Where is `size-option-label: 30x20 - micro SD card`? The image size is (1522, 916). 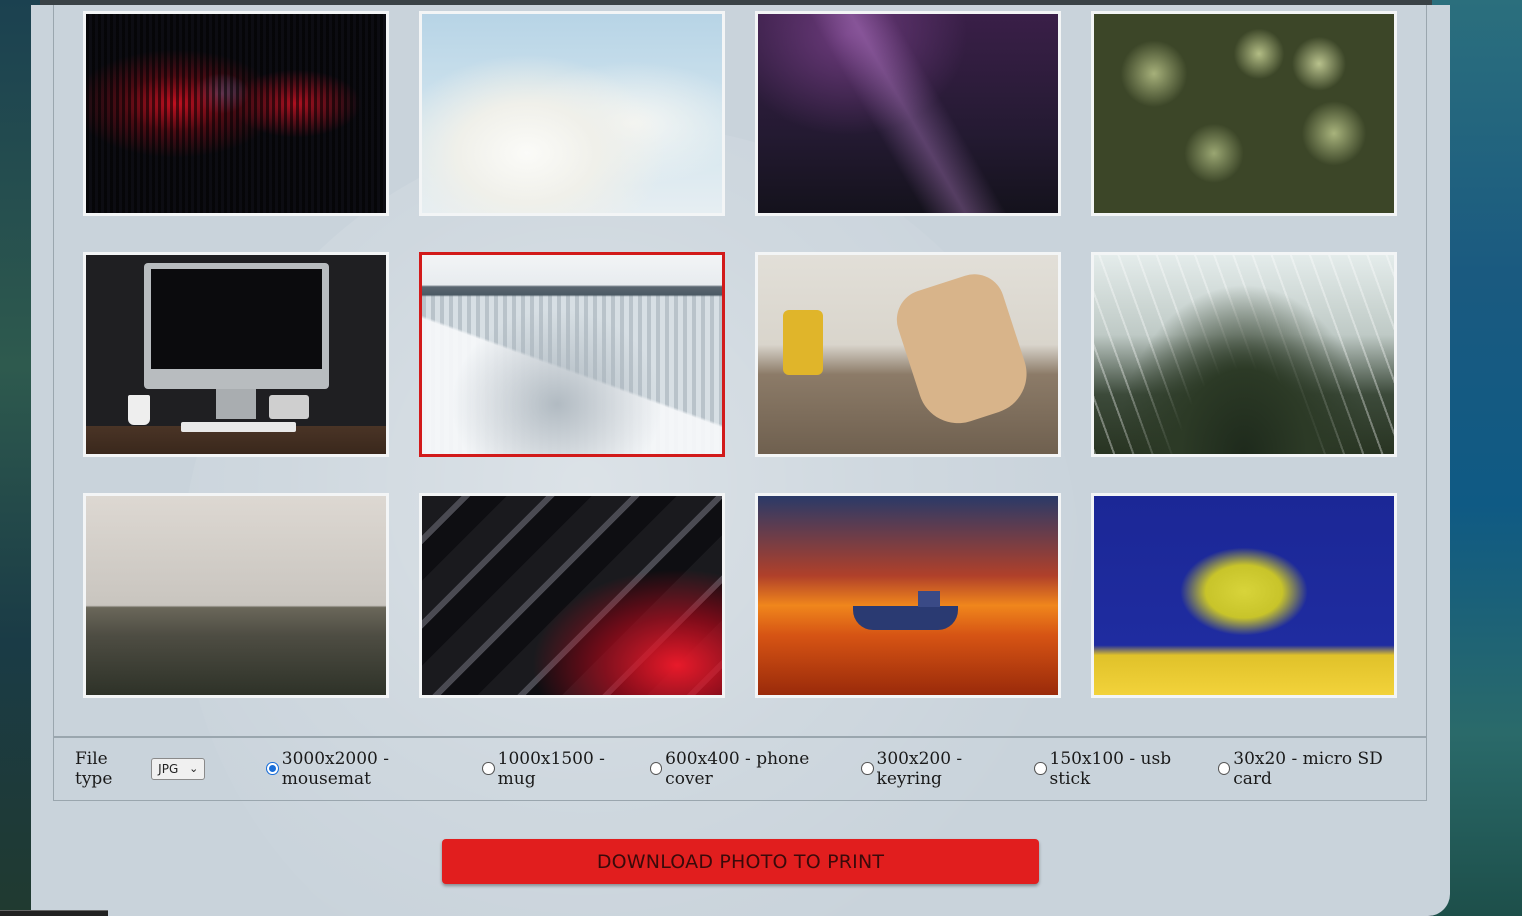 size-option-label: 30x20 - micro SD card is located at coordinates (1308, 768).